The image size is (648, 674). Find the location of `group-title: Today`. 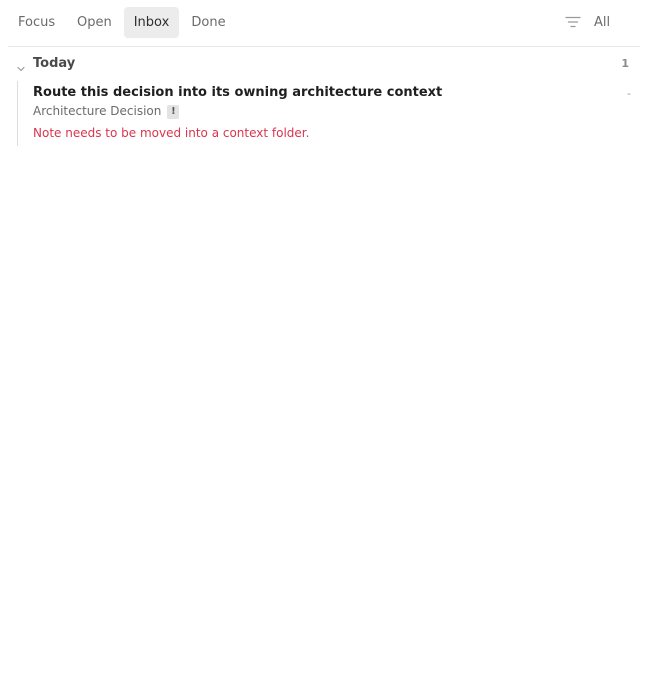

group-title: Today is located at coordinates (54, 63).